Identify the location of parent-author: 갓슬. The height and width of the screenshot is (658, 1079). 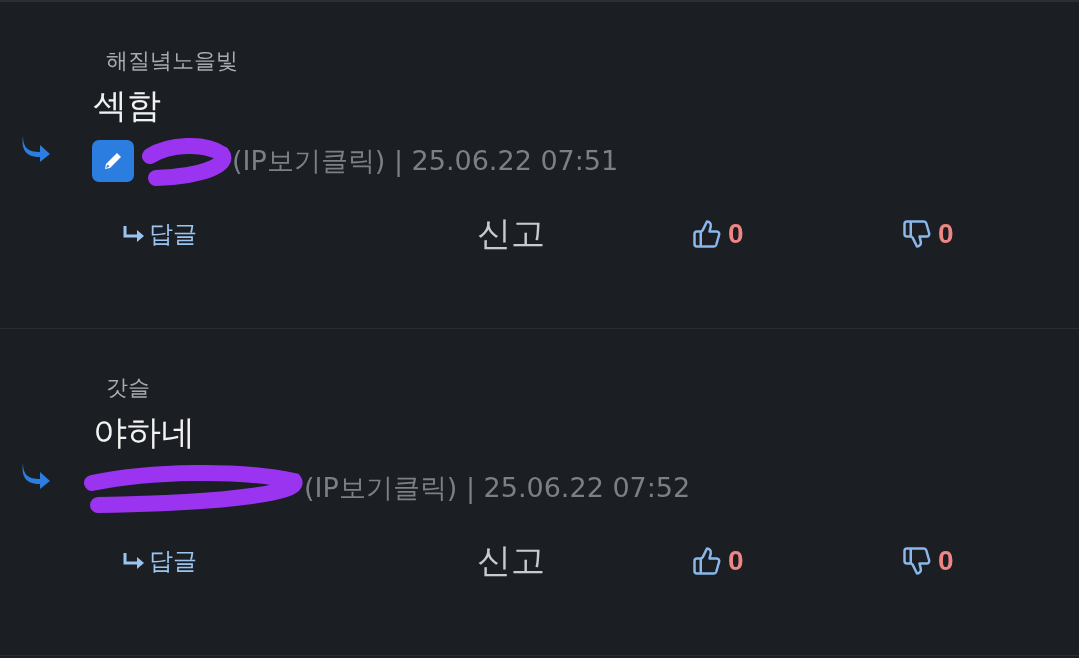
(128, 388).